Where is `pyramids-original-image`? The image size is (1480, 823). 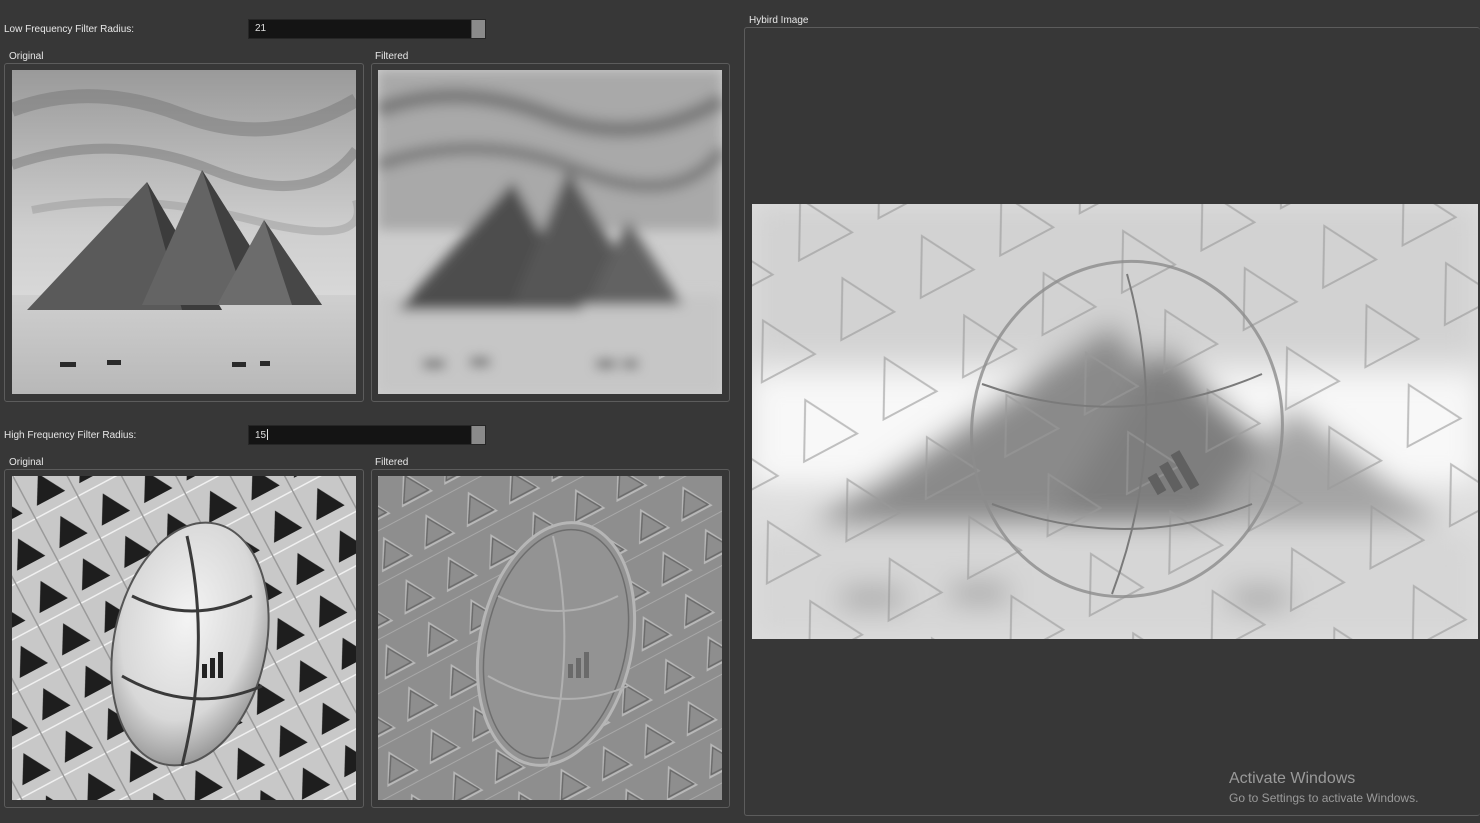
pyramids-original-image is located at coordinates (184, 232).